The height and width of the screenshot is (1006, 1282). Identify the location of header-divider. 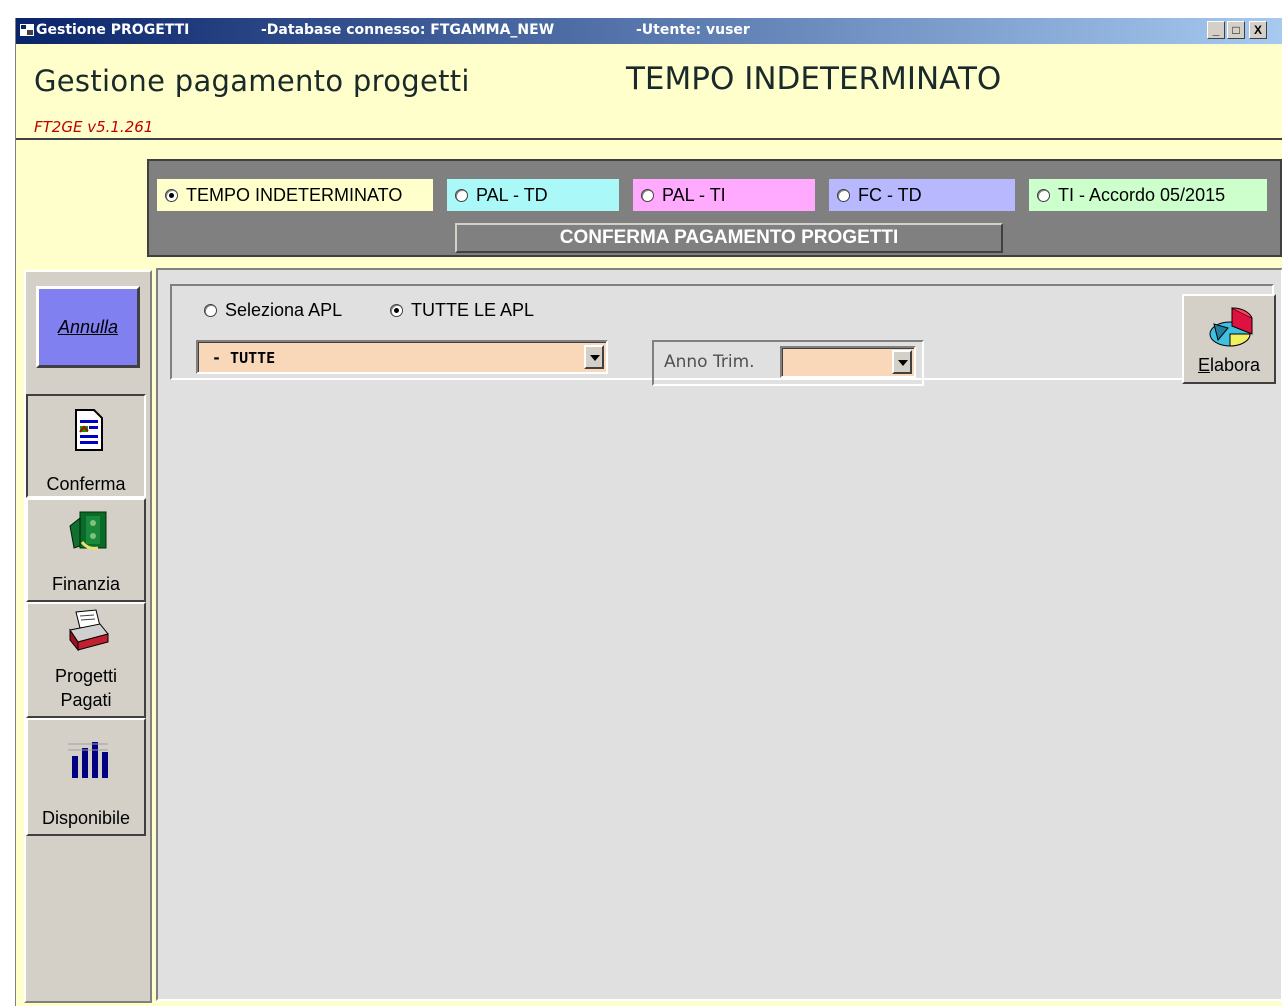
(649, 139).